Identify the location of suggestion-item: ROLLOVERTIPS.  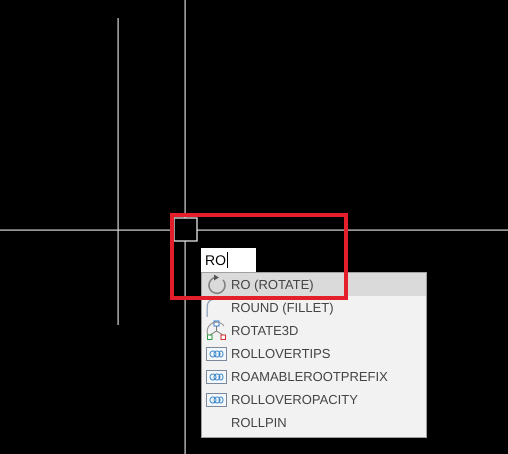
(314, 353).